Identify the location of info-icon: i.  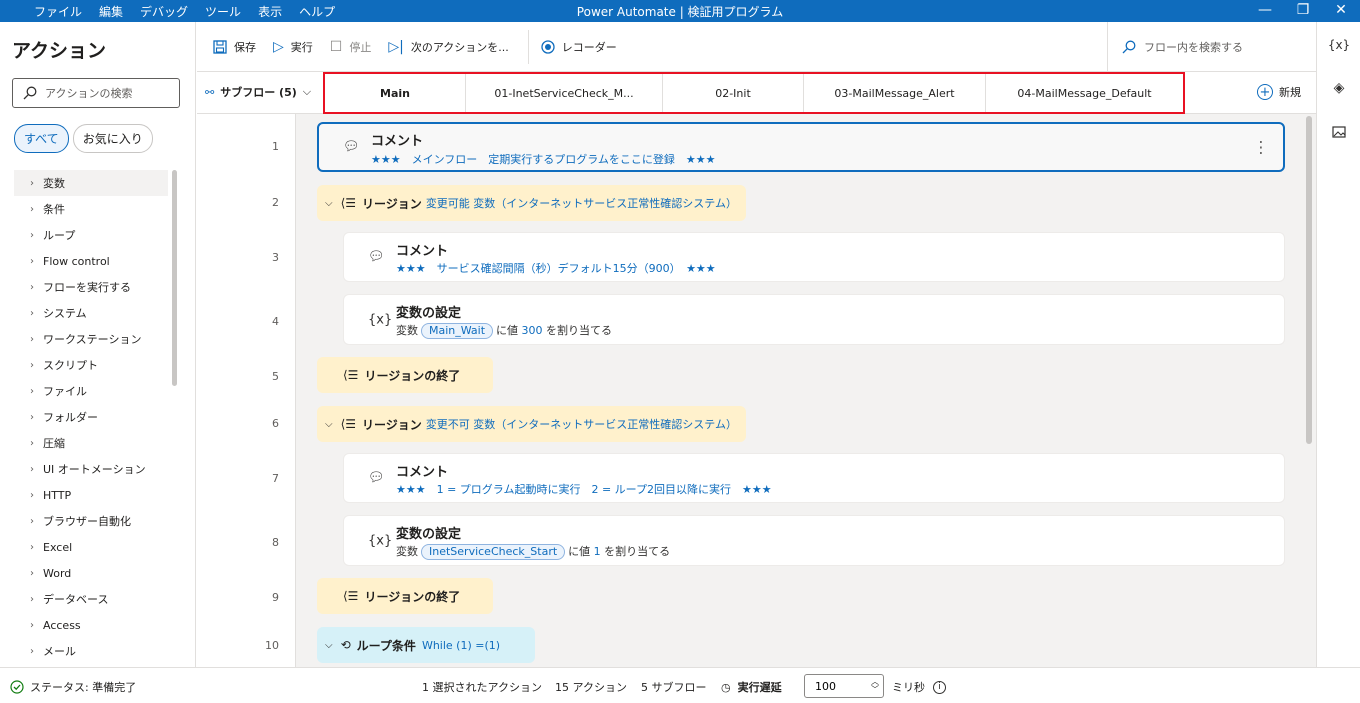
(939, 687).